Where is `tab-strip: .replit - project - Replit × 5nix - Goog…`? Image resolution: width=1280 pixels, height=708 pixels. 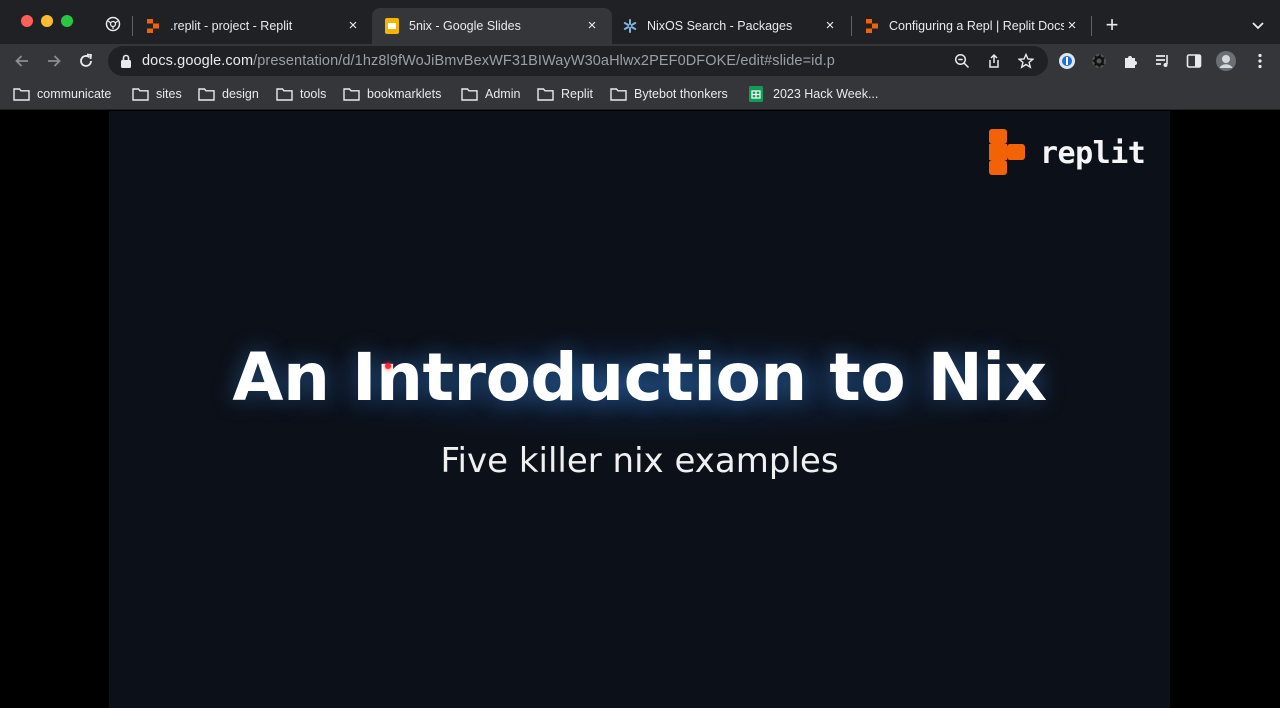
tab-strip: .replit - project - Replit × 5nix - Goog… is located at coordinates (640, 22).